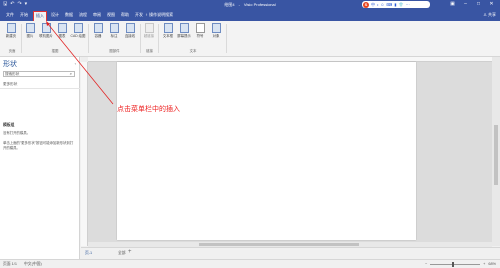 The image size is (500, 268). What do you see at coordinates (407, 5) in the screenshot?
I see `ime-item: ⋯` at bounding box center [407, 5].